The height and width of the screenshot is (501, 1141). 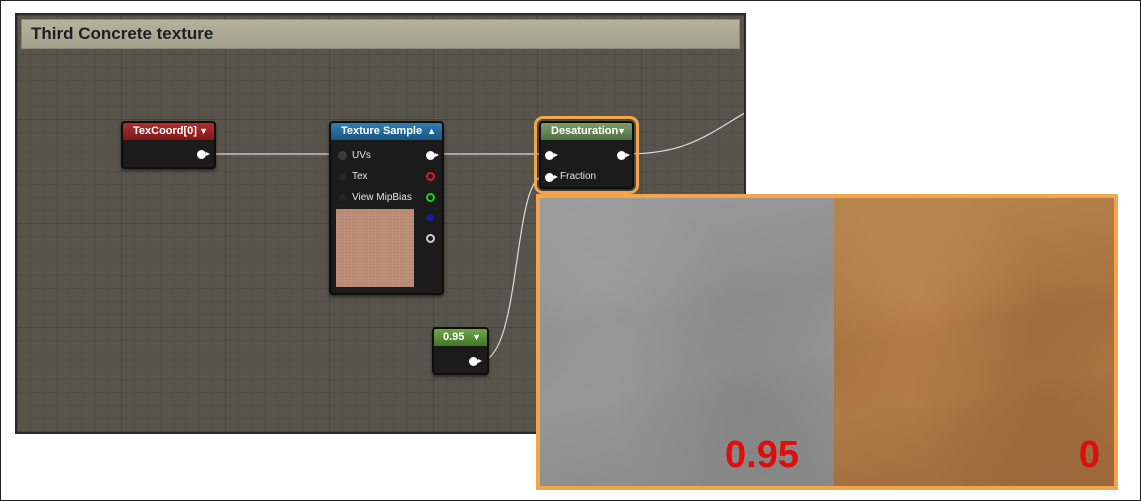 I want to click on mipbias-input-pin, so click(x=342, y=197).